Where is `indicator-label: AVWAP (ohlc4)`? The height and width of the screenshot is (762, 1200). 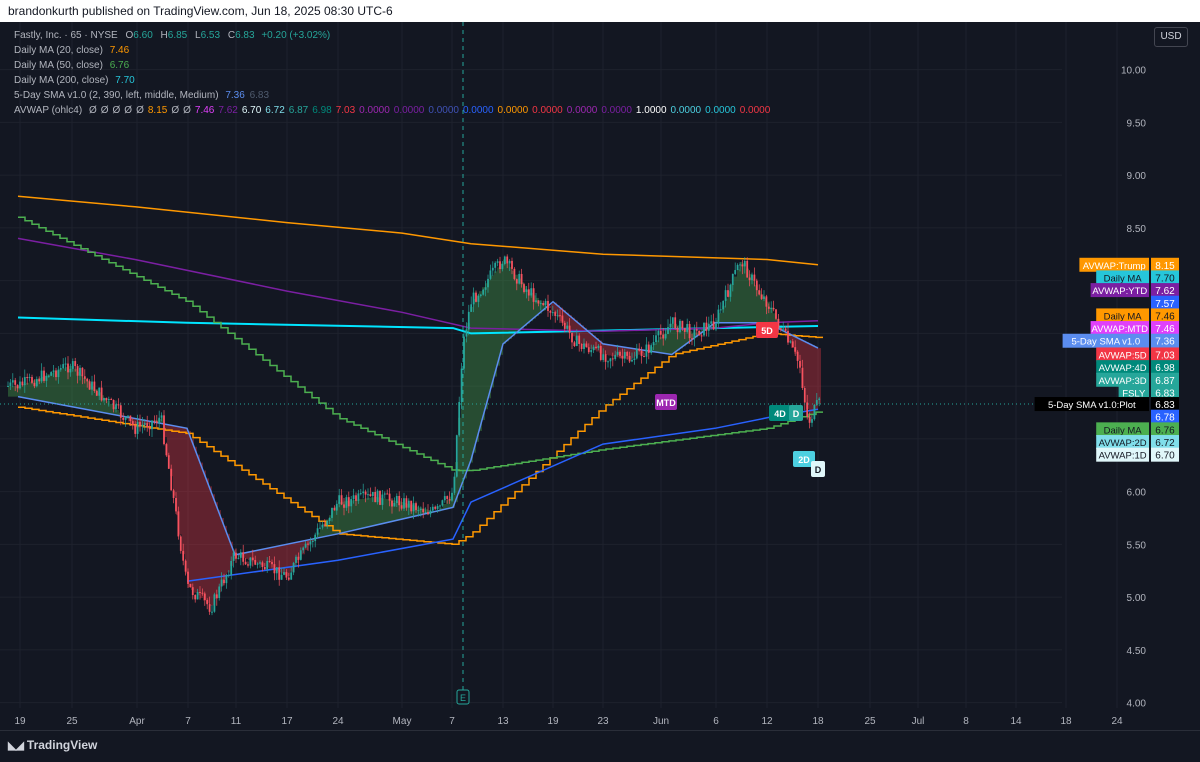 indicator-label: AVWAP (ohlc4) is located at coordinates (48, 110).